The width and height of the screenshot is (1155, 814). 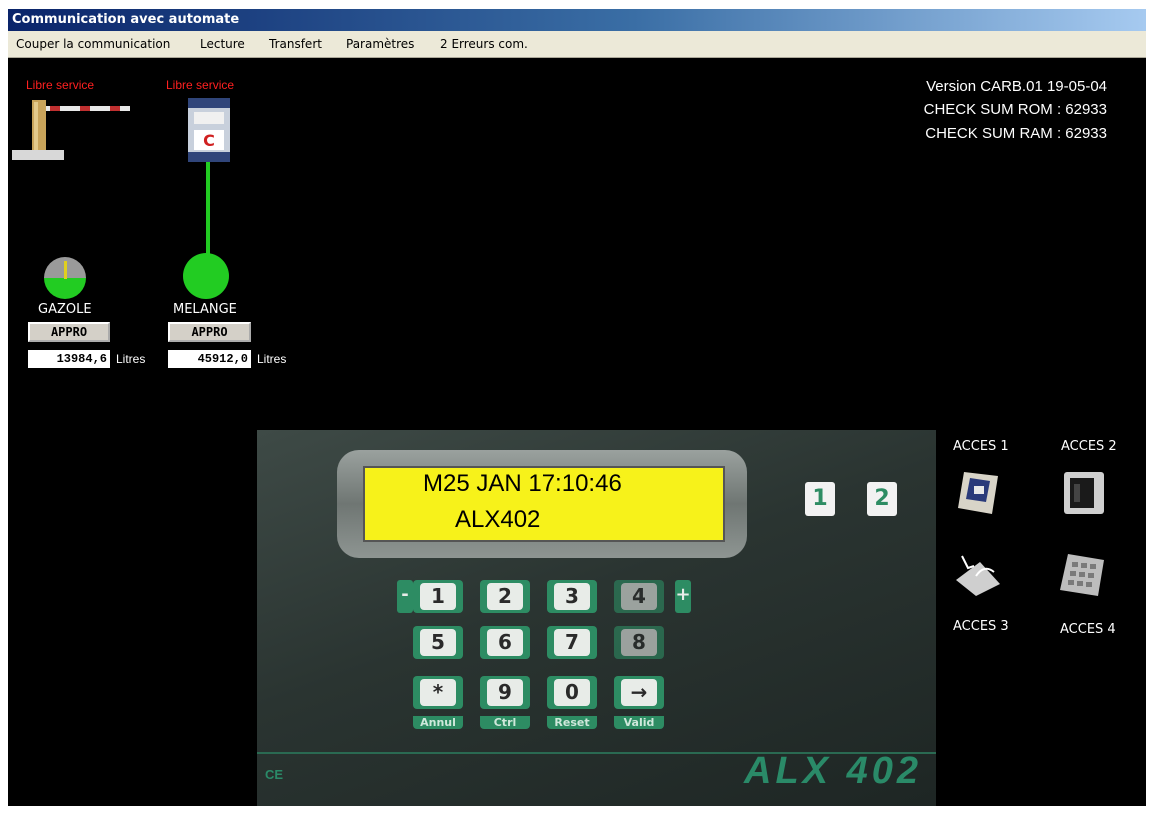 I want to click on menu-item-couper: Couper la communication, so click(x=93, y=44).